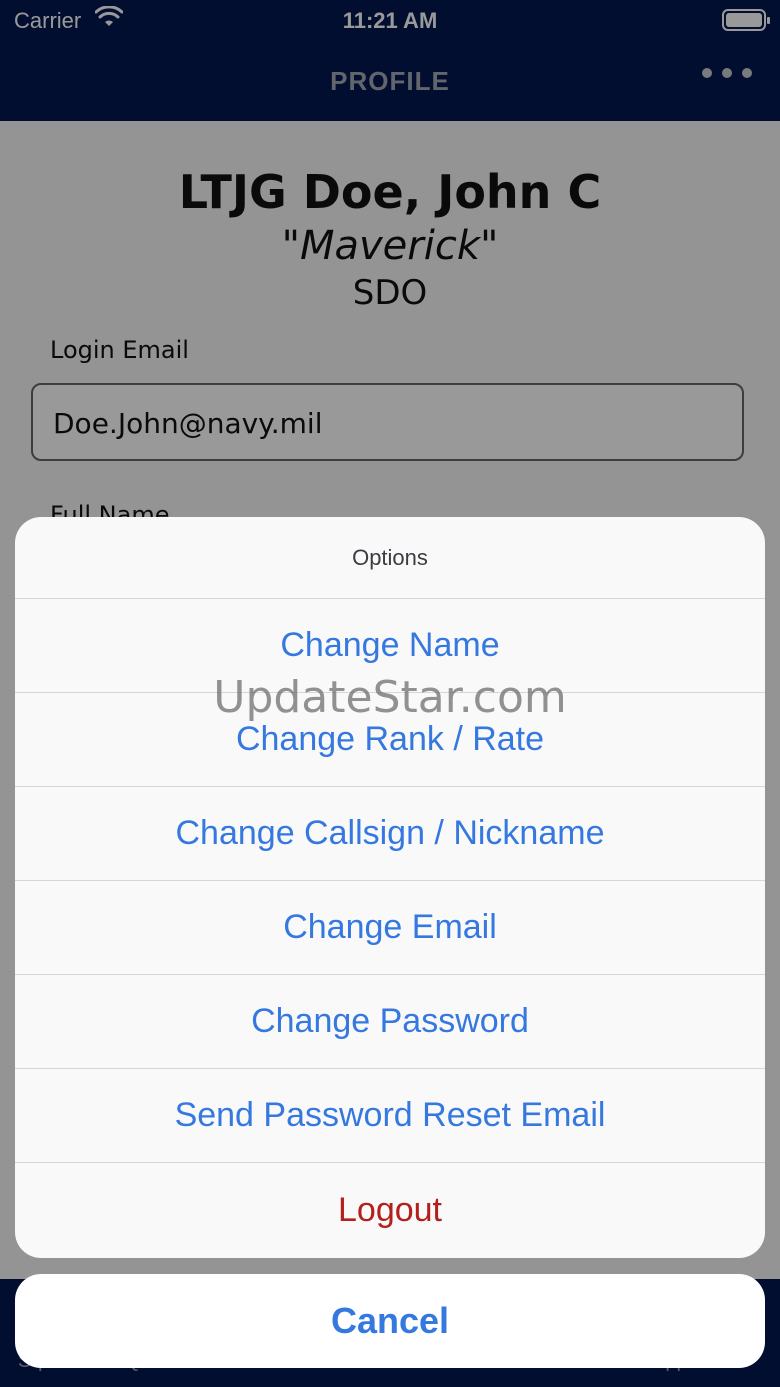 The height and width of the screenshot is (1387, 780). I want to click on change-callsign-button: Change Callsign / Nickname, so click(390, 834).